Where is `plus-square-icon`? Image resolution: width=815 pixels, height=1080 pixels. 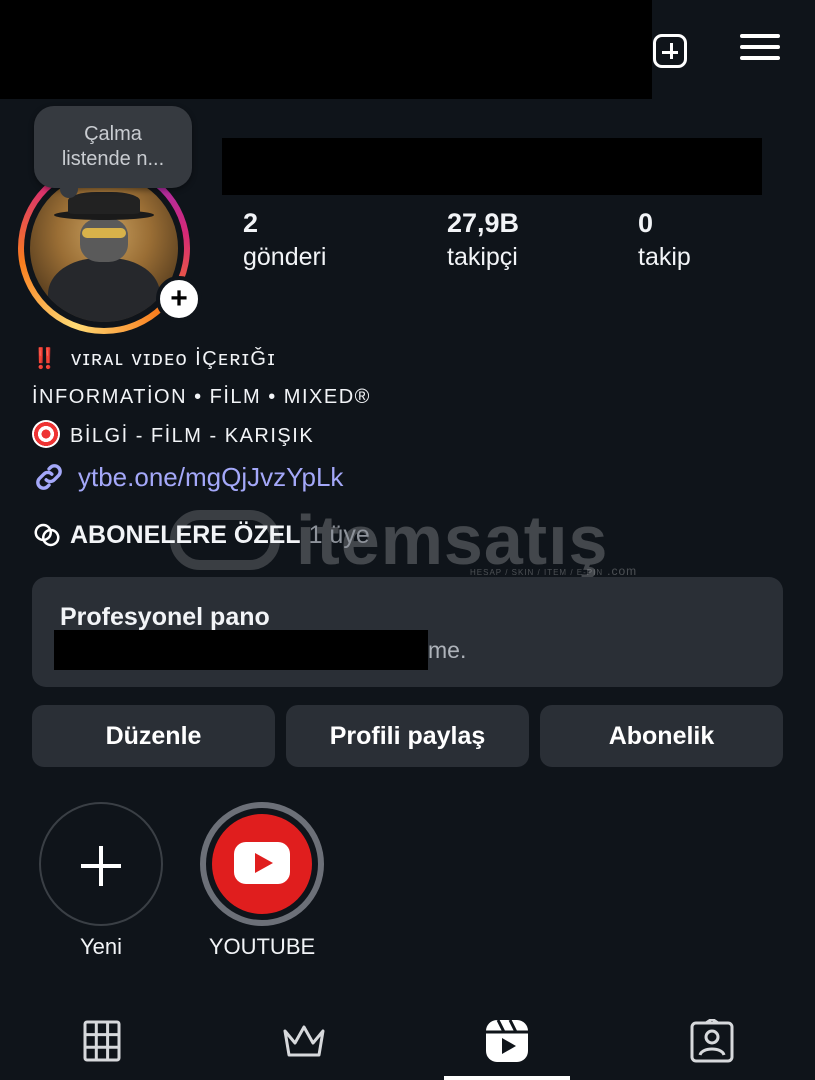 plus-square-icon is located at coordinates (670, 51).